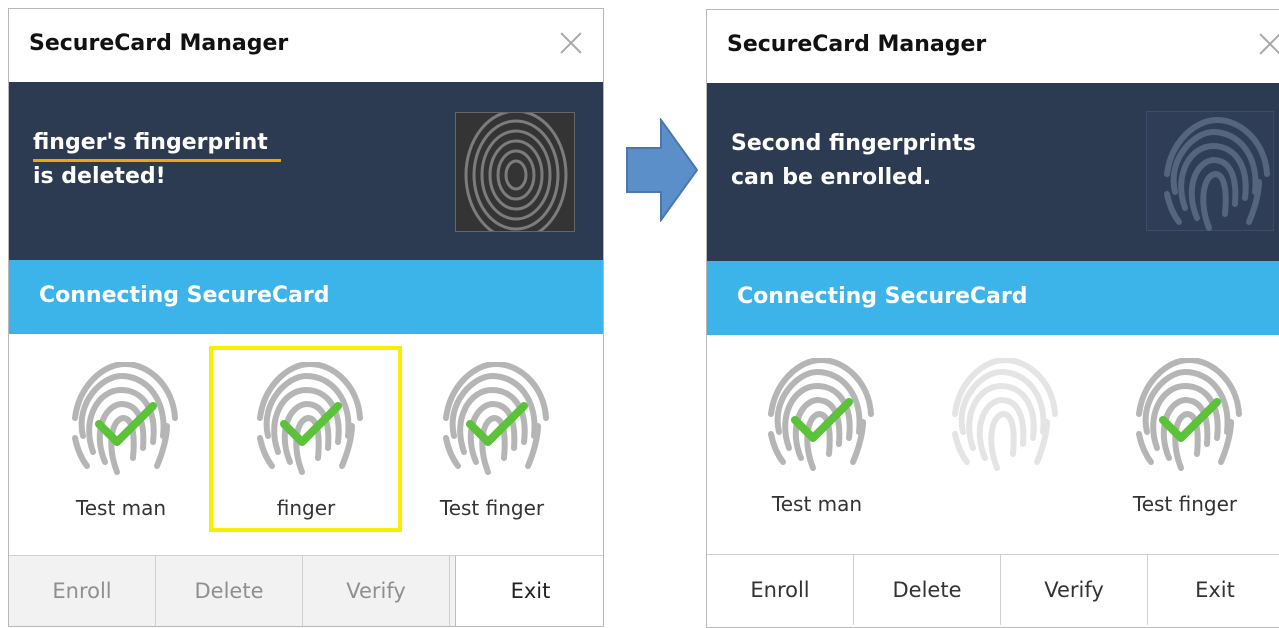 The image size is (1279, 628). I want to click on message-line-2: can be enrolled., so click(831, 177).